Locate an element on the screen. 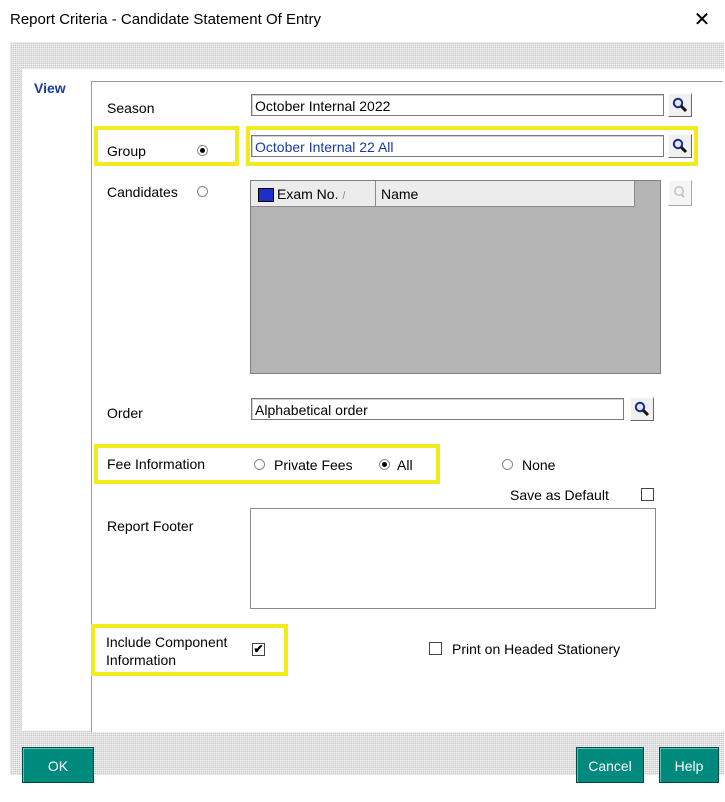 This screenshot has width=725, height=802. candidates-label: Candidates is located at coordinates (142, 192).